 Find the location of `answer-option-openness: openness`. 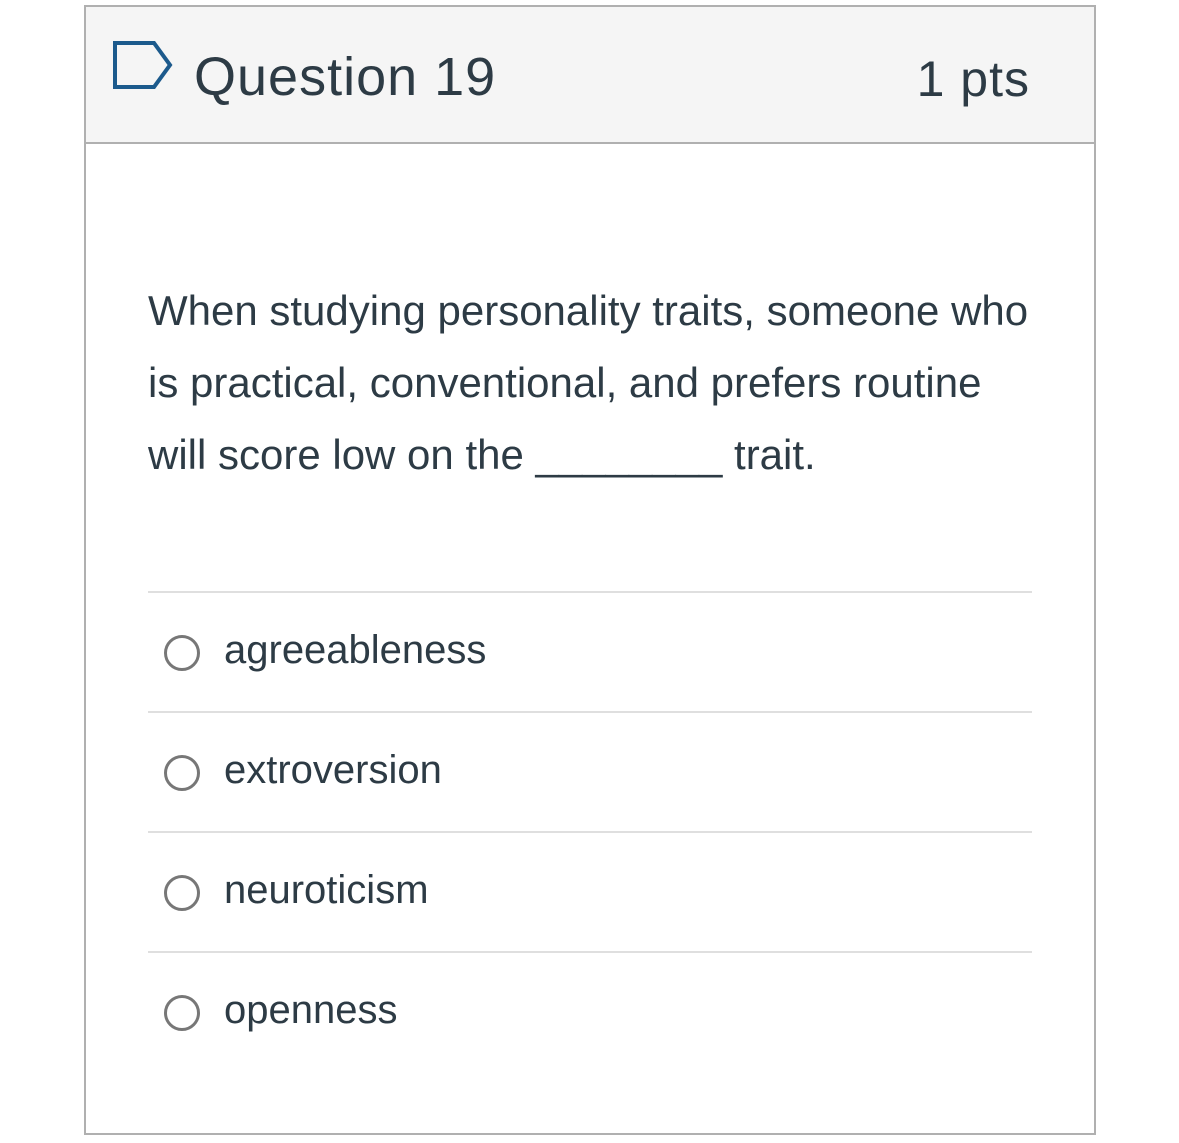

answer-option-openness: openness is located at coordinates (590, 1011).